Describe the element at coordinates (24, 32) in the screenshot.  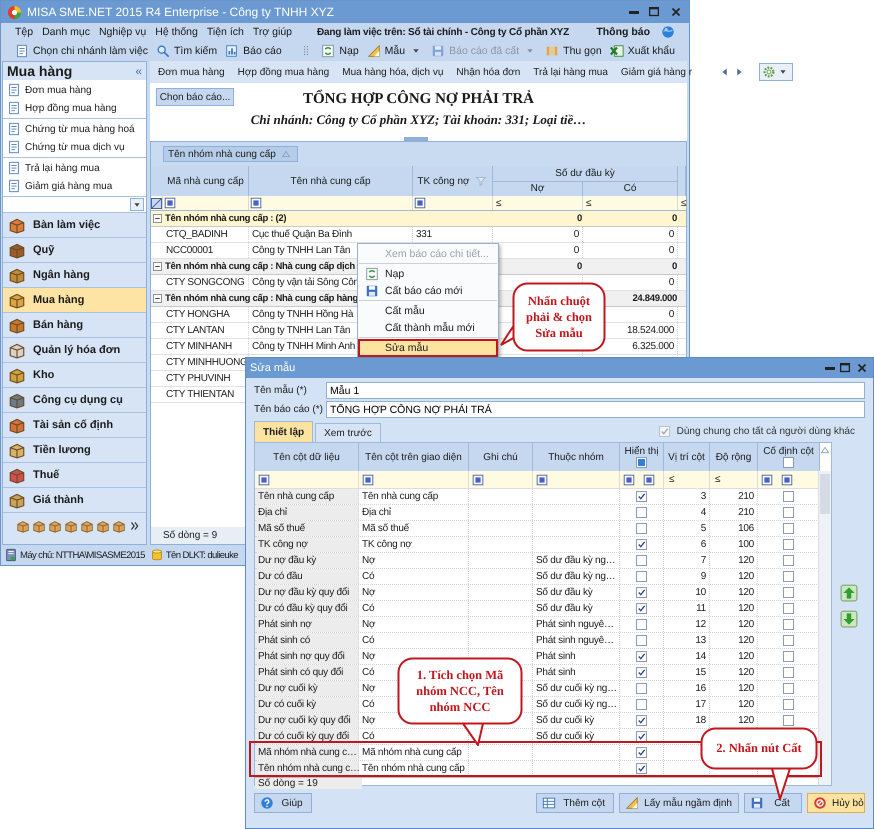
I see `menu-item: Tệp` at that location.